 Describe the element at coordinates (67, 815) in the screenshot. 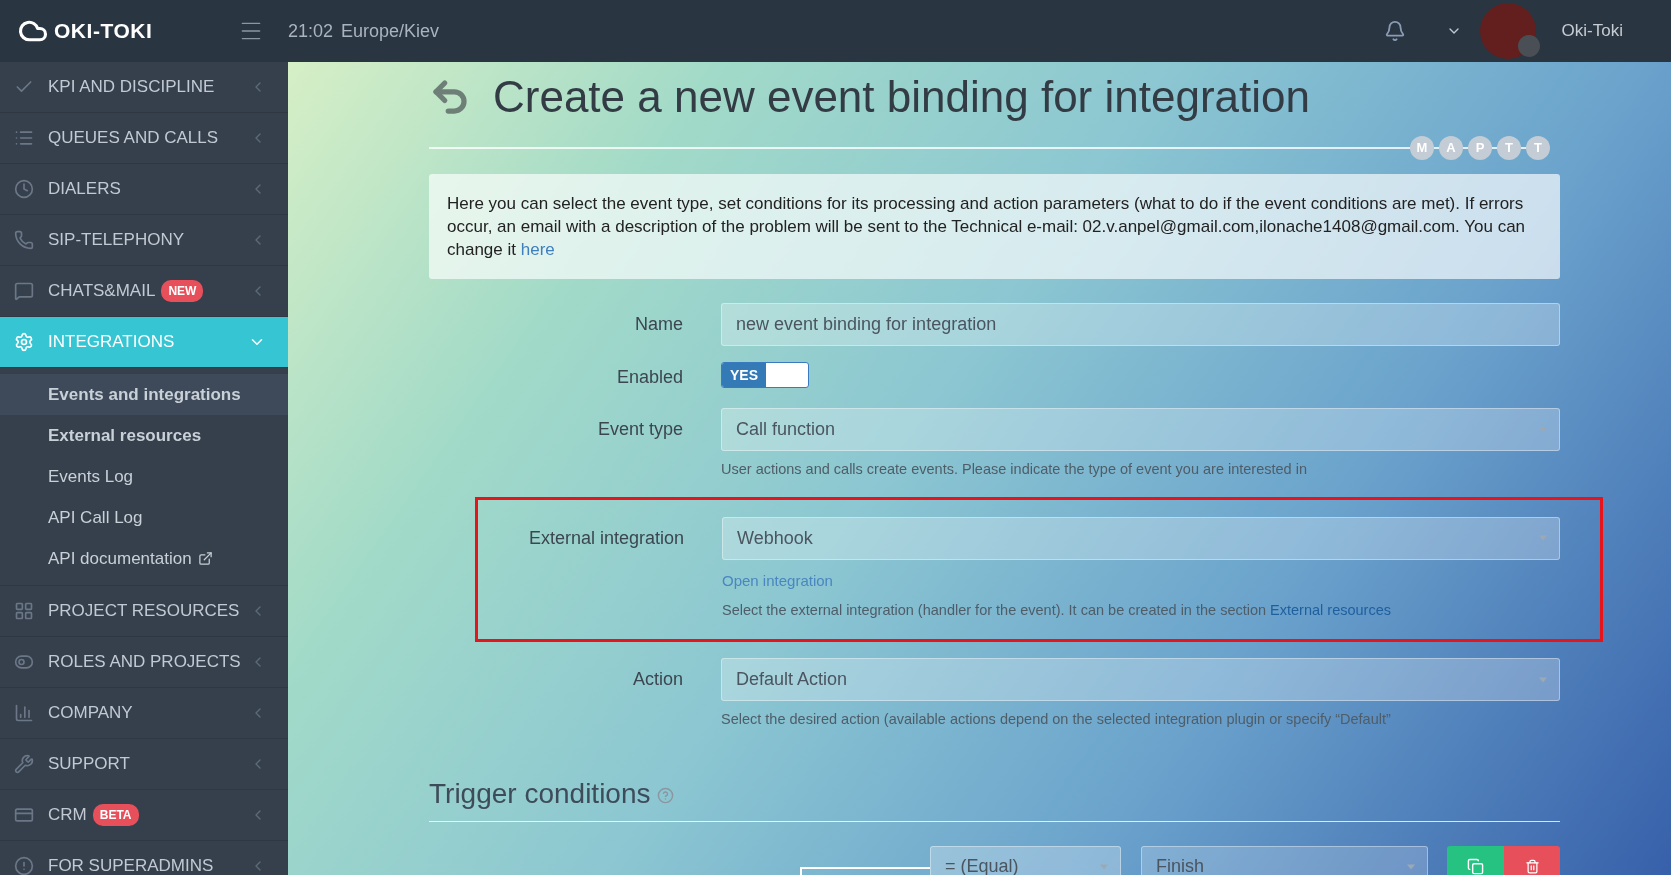

I see `sidebar-item-label: CRM` at that location.